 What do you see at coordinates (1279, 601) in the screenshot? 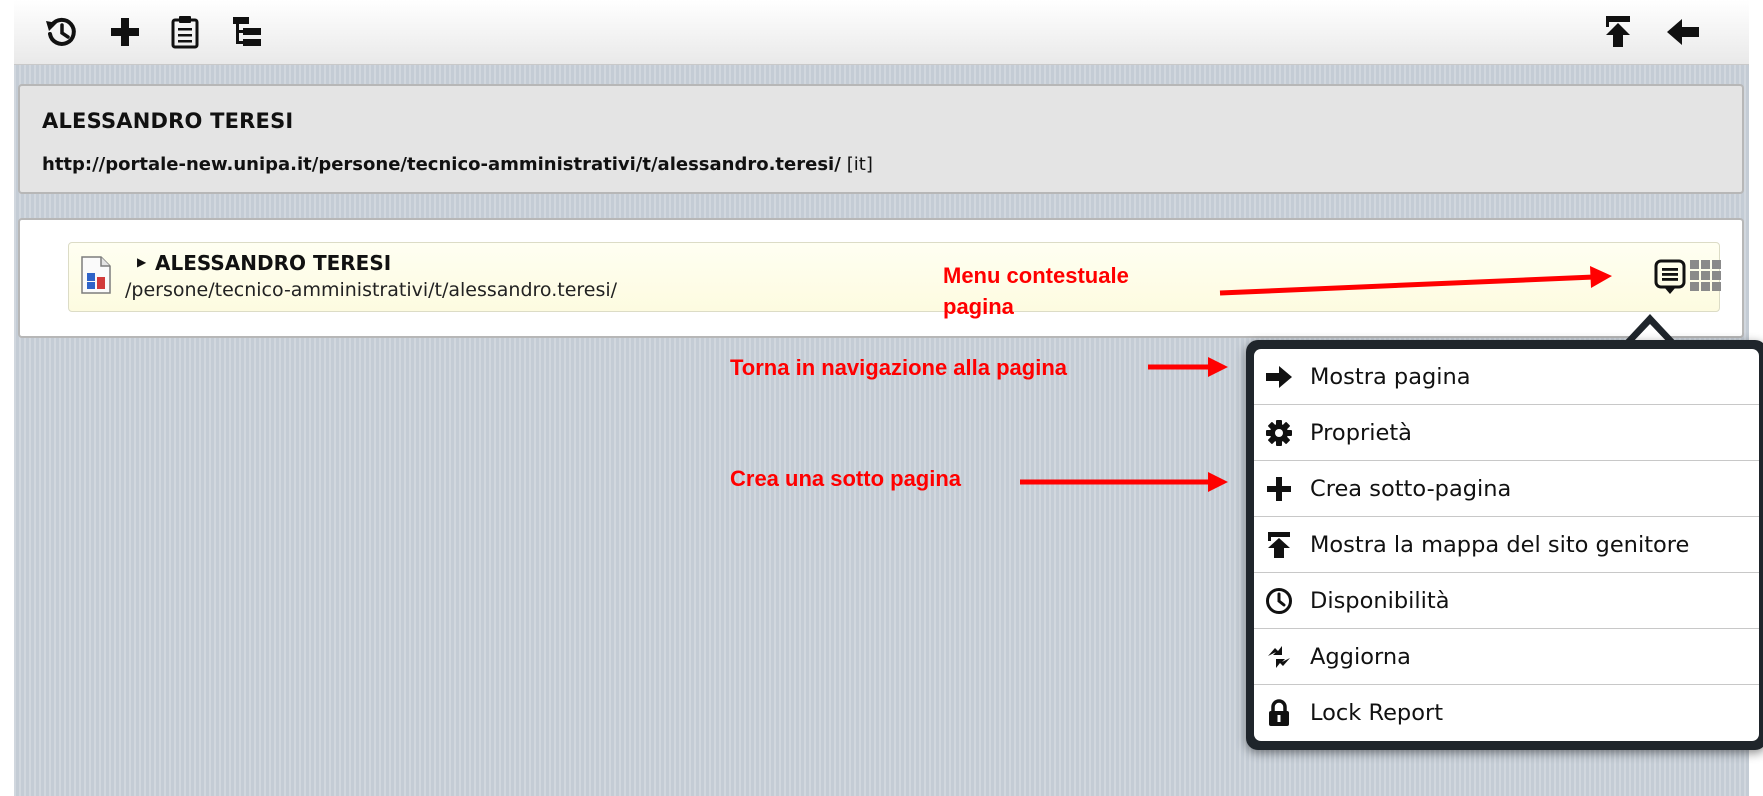
I see `clock-icon` at bounding box center [1279, 601].